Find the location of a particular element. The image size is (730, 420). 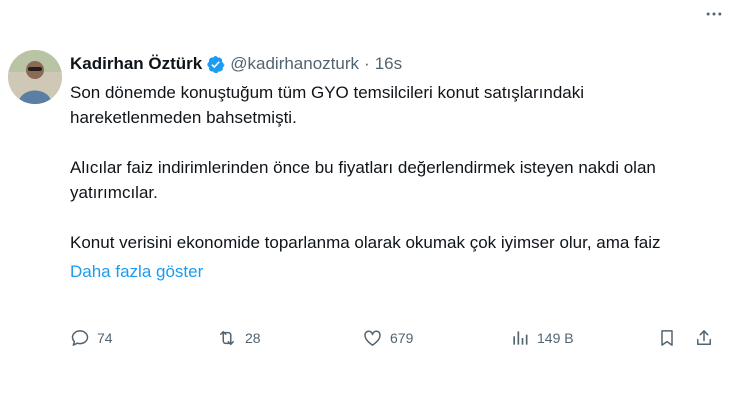

repost-count: 28 is located at coordinates (253, 338).